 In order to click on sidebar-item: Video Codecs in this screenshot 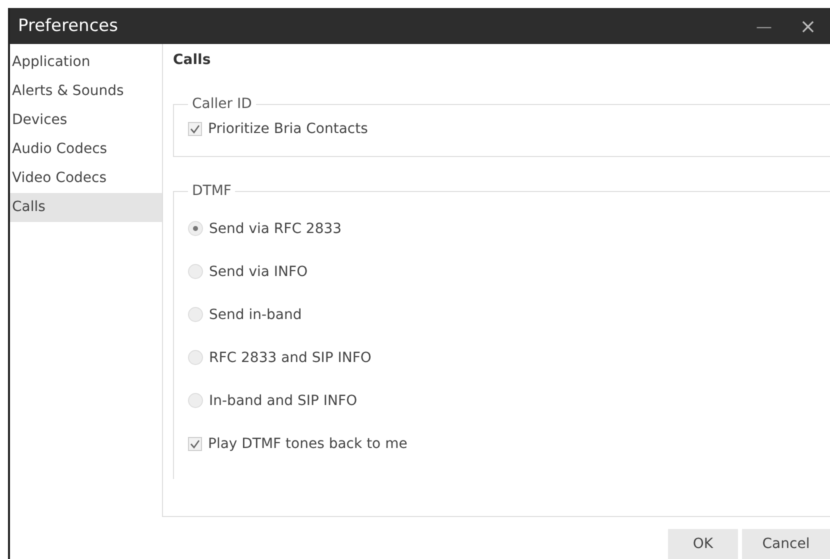, I will do `click(86, 178)`.